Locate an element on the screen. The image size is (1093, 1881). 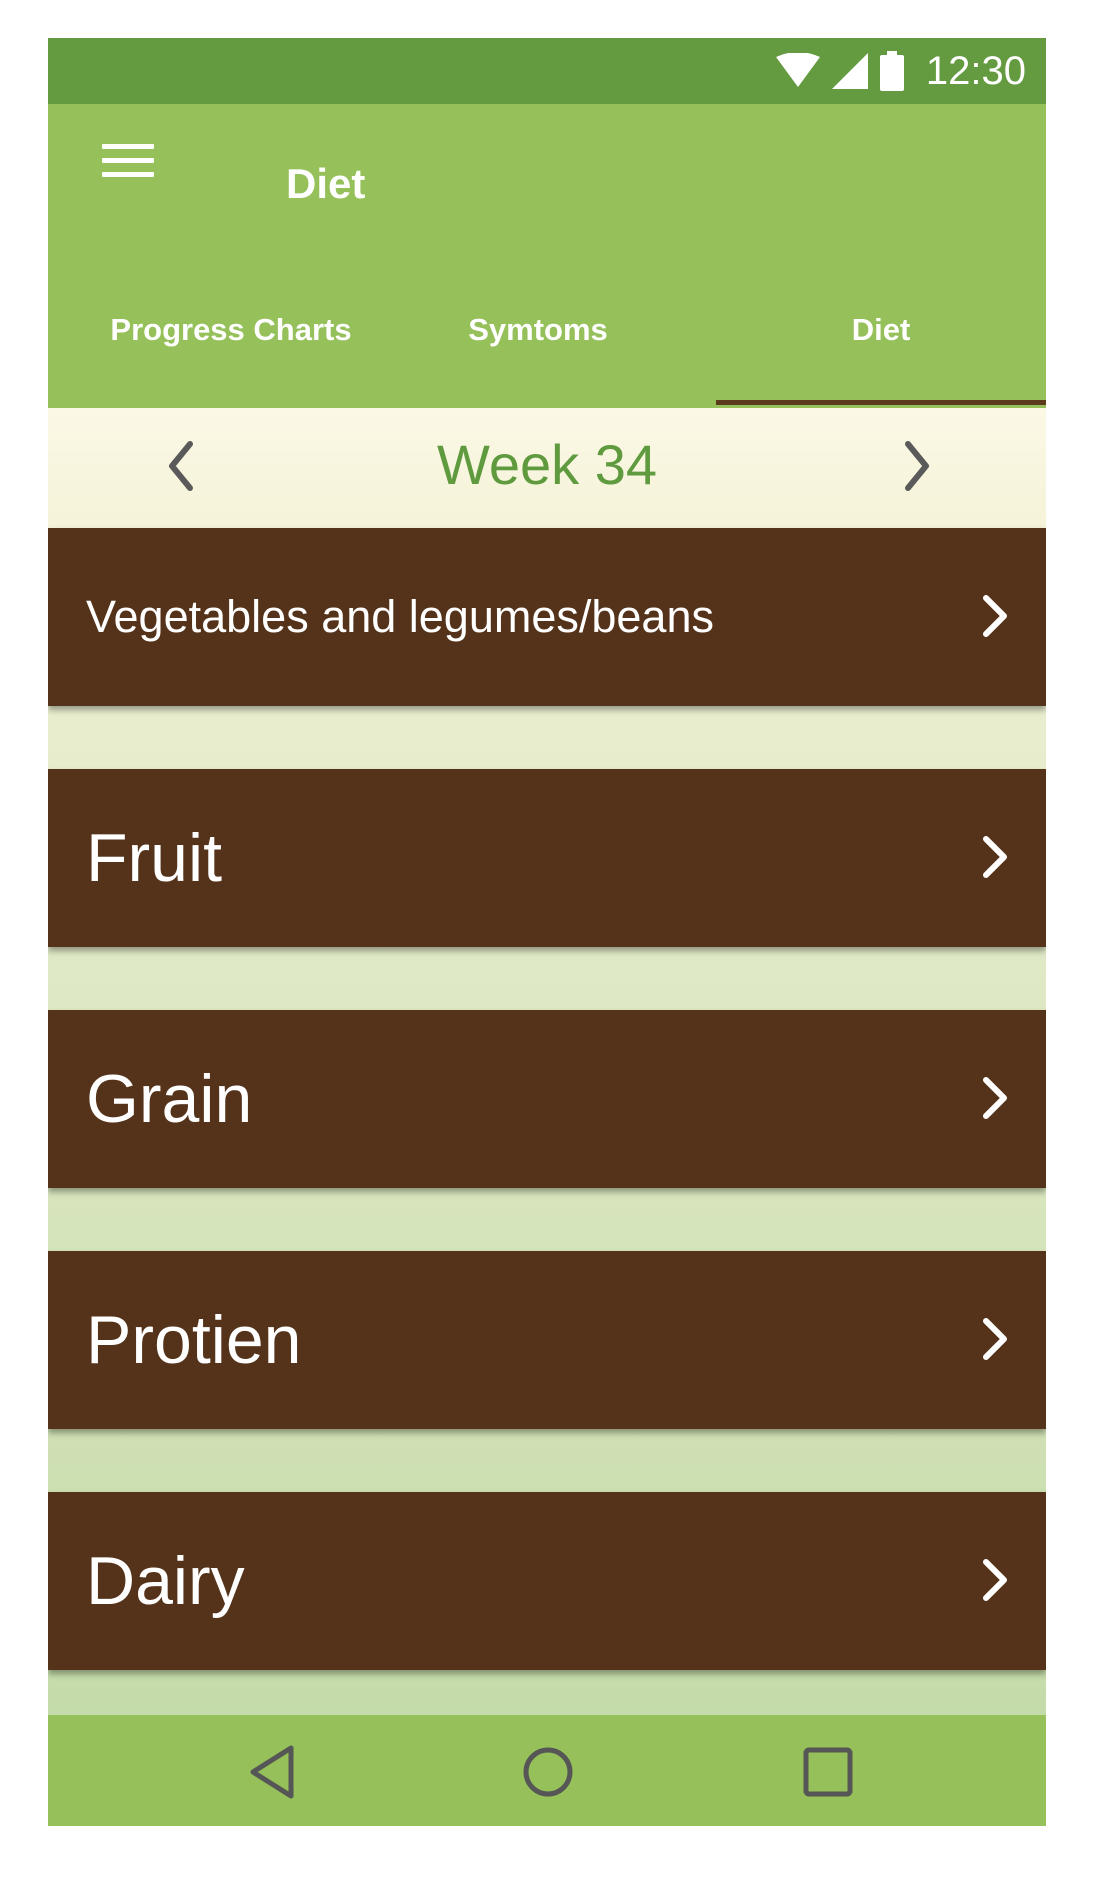
home-icon is located at coordinates (548, 1772).